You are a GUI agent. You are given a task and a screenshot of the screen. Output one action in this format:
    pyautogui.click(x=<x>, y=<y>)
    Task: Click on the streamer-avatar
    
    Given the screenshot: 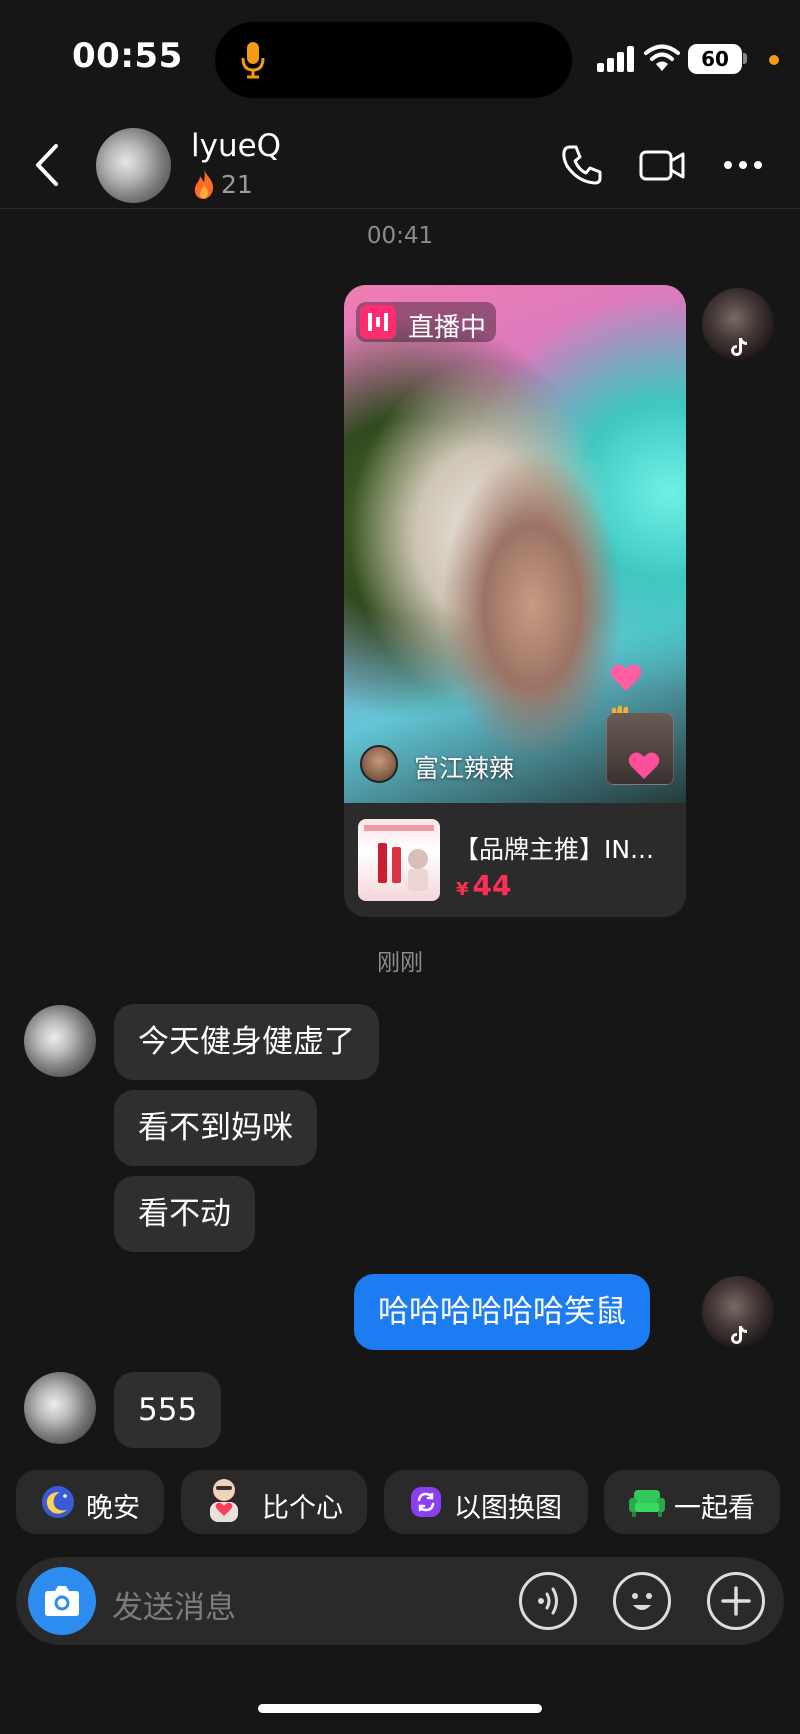 What is the action you would take?
    pyautogui.click(x=379, y=764)
    